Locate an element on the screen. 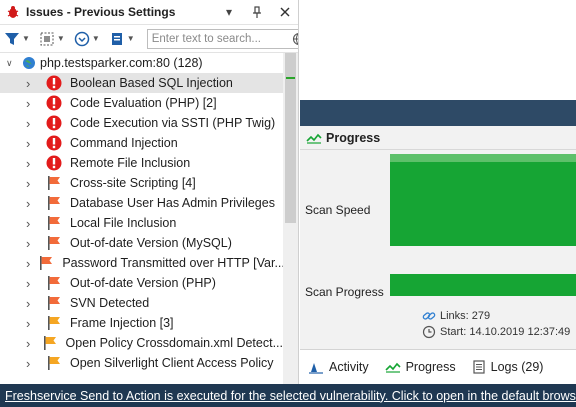 This screenshot has width=576, height=407. filter-button: ▼ is located at coordinates (17, 39).